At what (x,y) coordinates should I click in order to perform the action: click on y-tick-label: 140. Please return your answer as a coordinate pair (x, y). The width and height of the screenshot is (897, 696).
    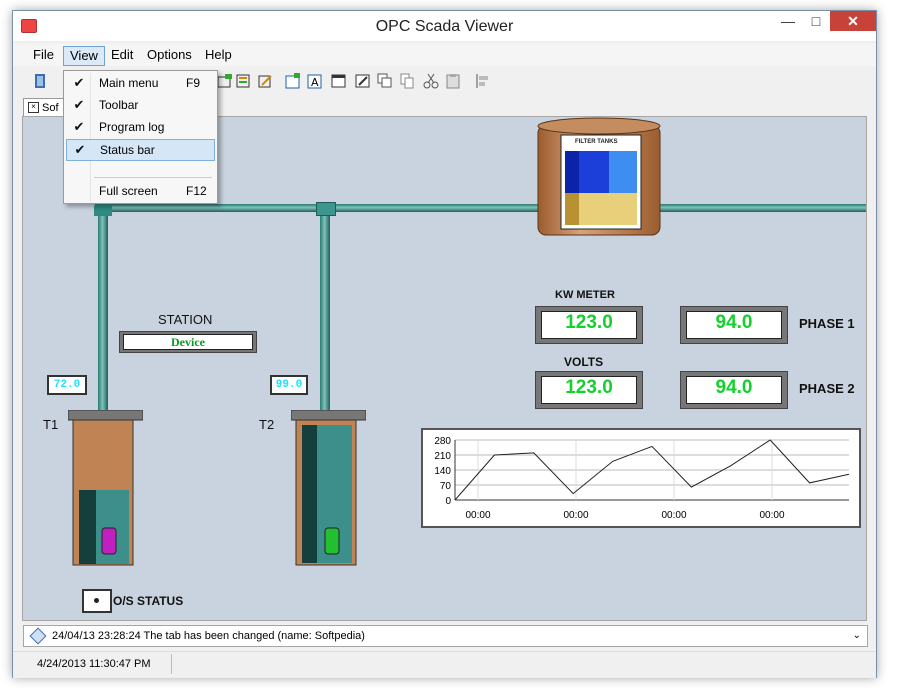
    Looking at the image, I should click on (442, 471).